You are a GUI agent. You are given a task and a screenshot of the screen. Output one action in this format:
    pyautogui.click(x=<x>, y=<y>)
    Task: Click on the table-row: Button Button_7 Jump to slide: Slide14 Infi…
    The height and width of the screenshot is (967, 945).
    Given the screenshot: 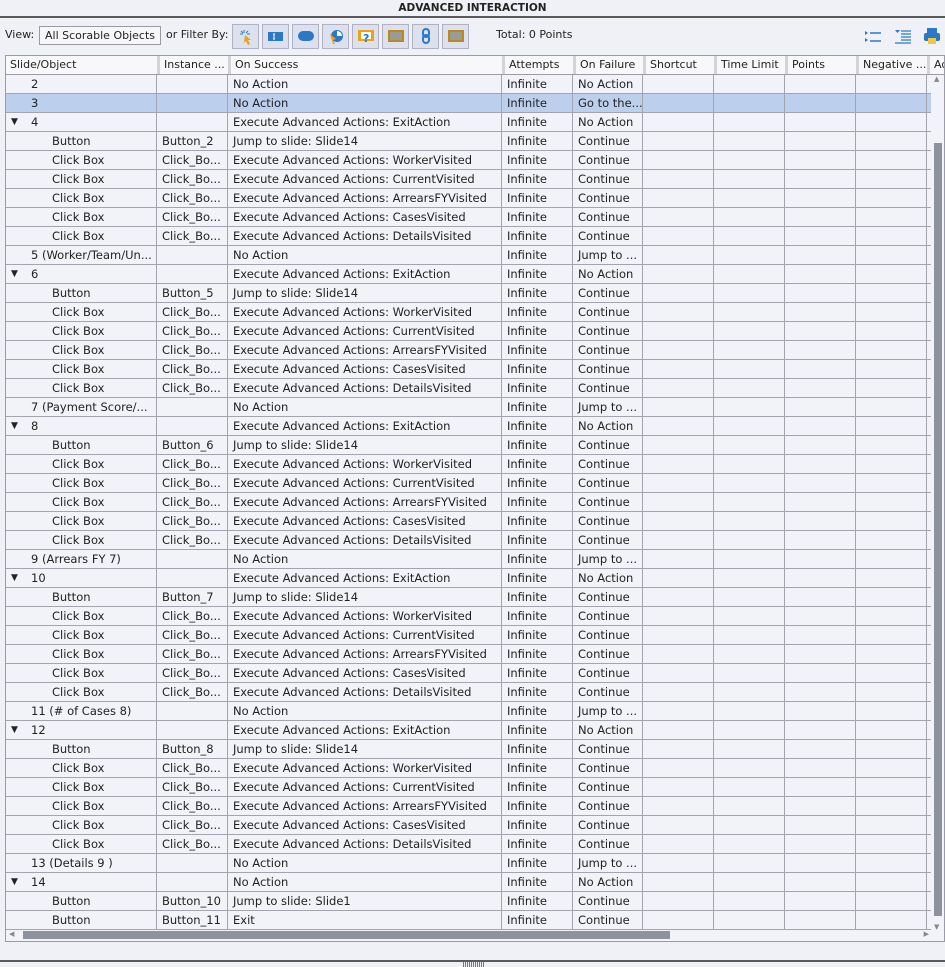 What is the action you would take?
    pyautogui.click(x=468, y=597)
    